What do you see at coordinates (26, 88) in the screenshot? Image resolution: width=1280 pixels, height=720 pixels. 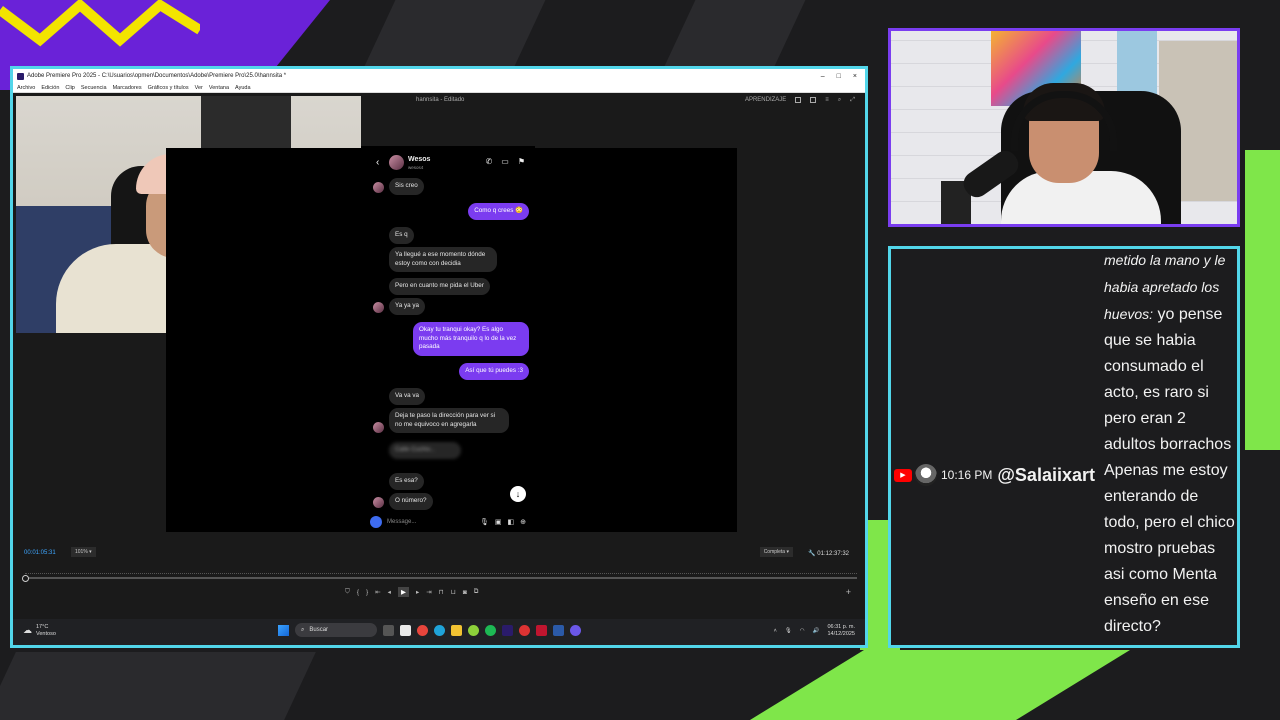 I see `menu-archivo: Archivo` at bounding box center [26, 88].